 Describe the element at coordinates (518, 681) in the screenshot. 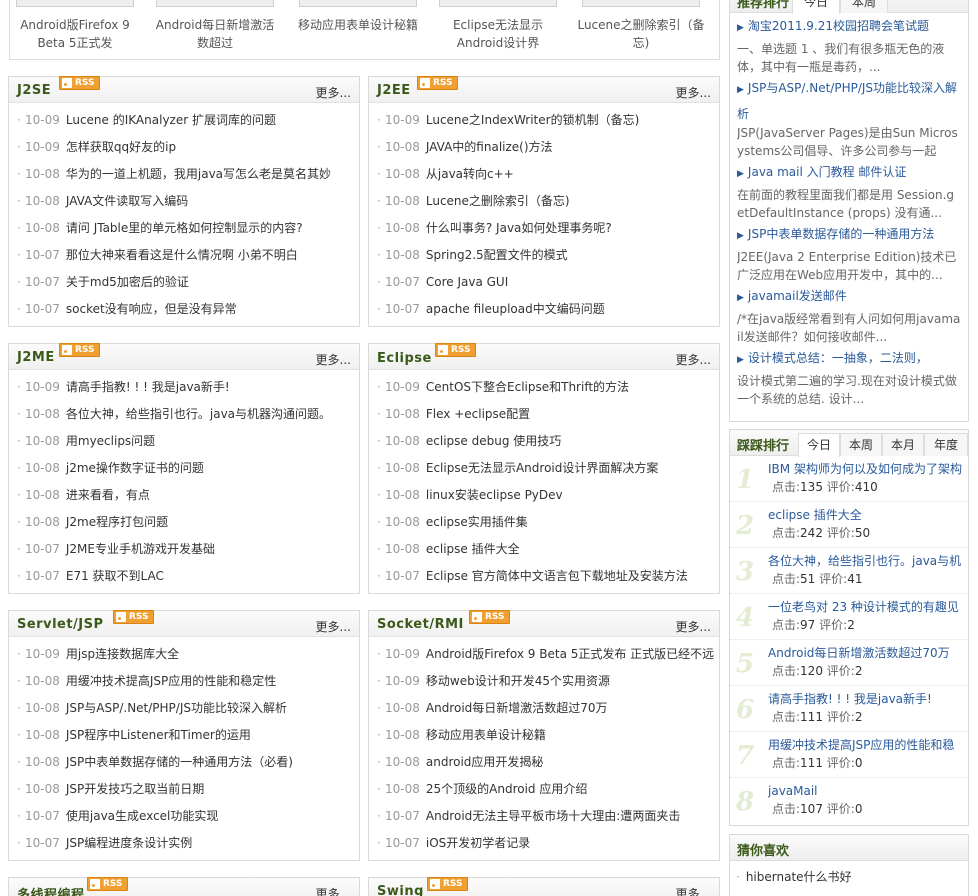

I see `item-link: 移动web设计和开发45个实用资源` at that location.